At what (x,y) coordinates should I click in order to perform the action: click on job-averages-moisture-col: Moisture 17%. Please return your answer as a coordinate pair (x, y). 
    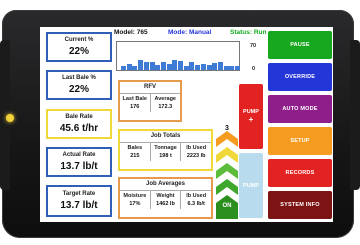
    Looking at the image, I should click on (135, 200).